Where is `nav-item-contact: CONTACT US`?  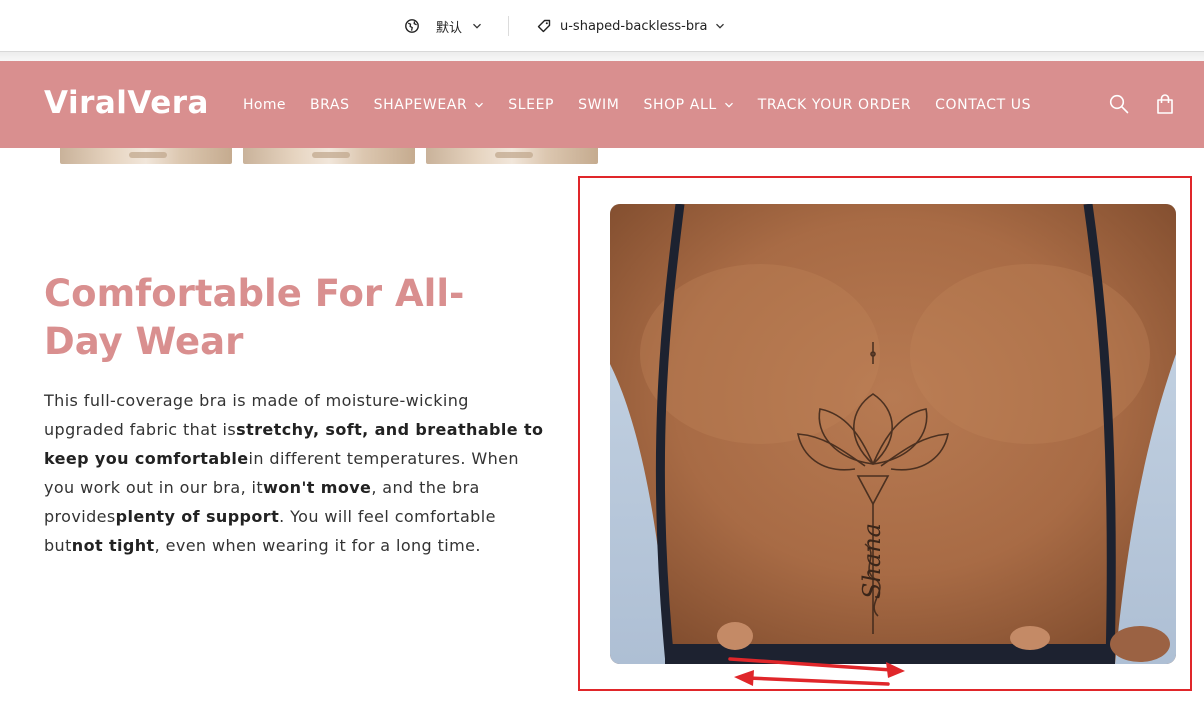 nav-item-contact: CONTACT US is located at coordinates (983, 105).